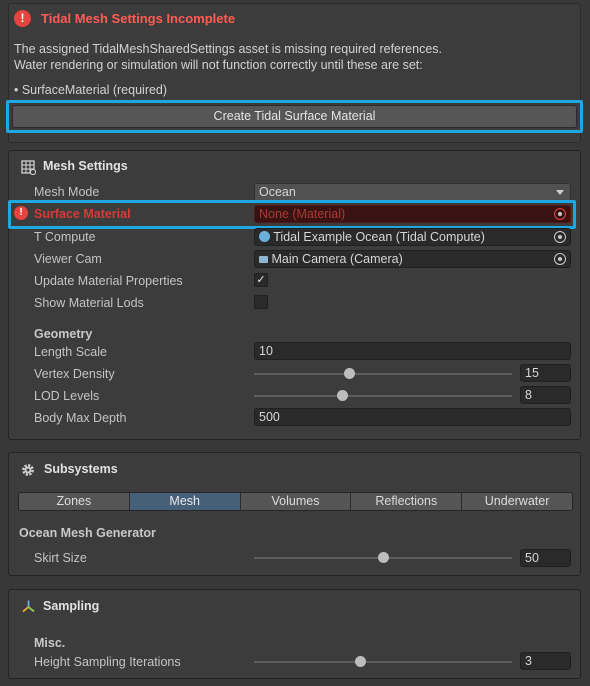 Image resolution: width=590 pixels, height=686 pixels. I want to click on mesh-settings-title: Mesh Settings, so click(85, 166).